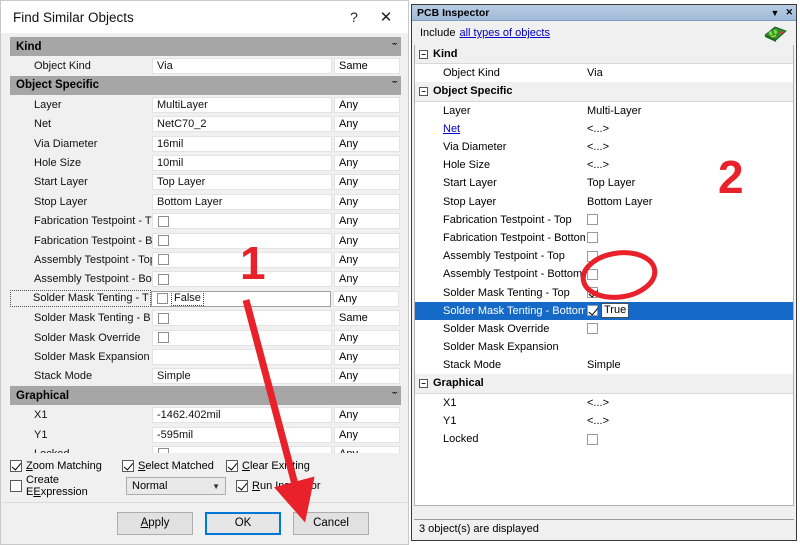 Image resolution: width=800 pixels, height=545 pixels. I want to click on inspector-property-row: Object Kind Via, so click(604, 73).